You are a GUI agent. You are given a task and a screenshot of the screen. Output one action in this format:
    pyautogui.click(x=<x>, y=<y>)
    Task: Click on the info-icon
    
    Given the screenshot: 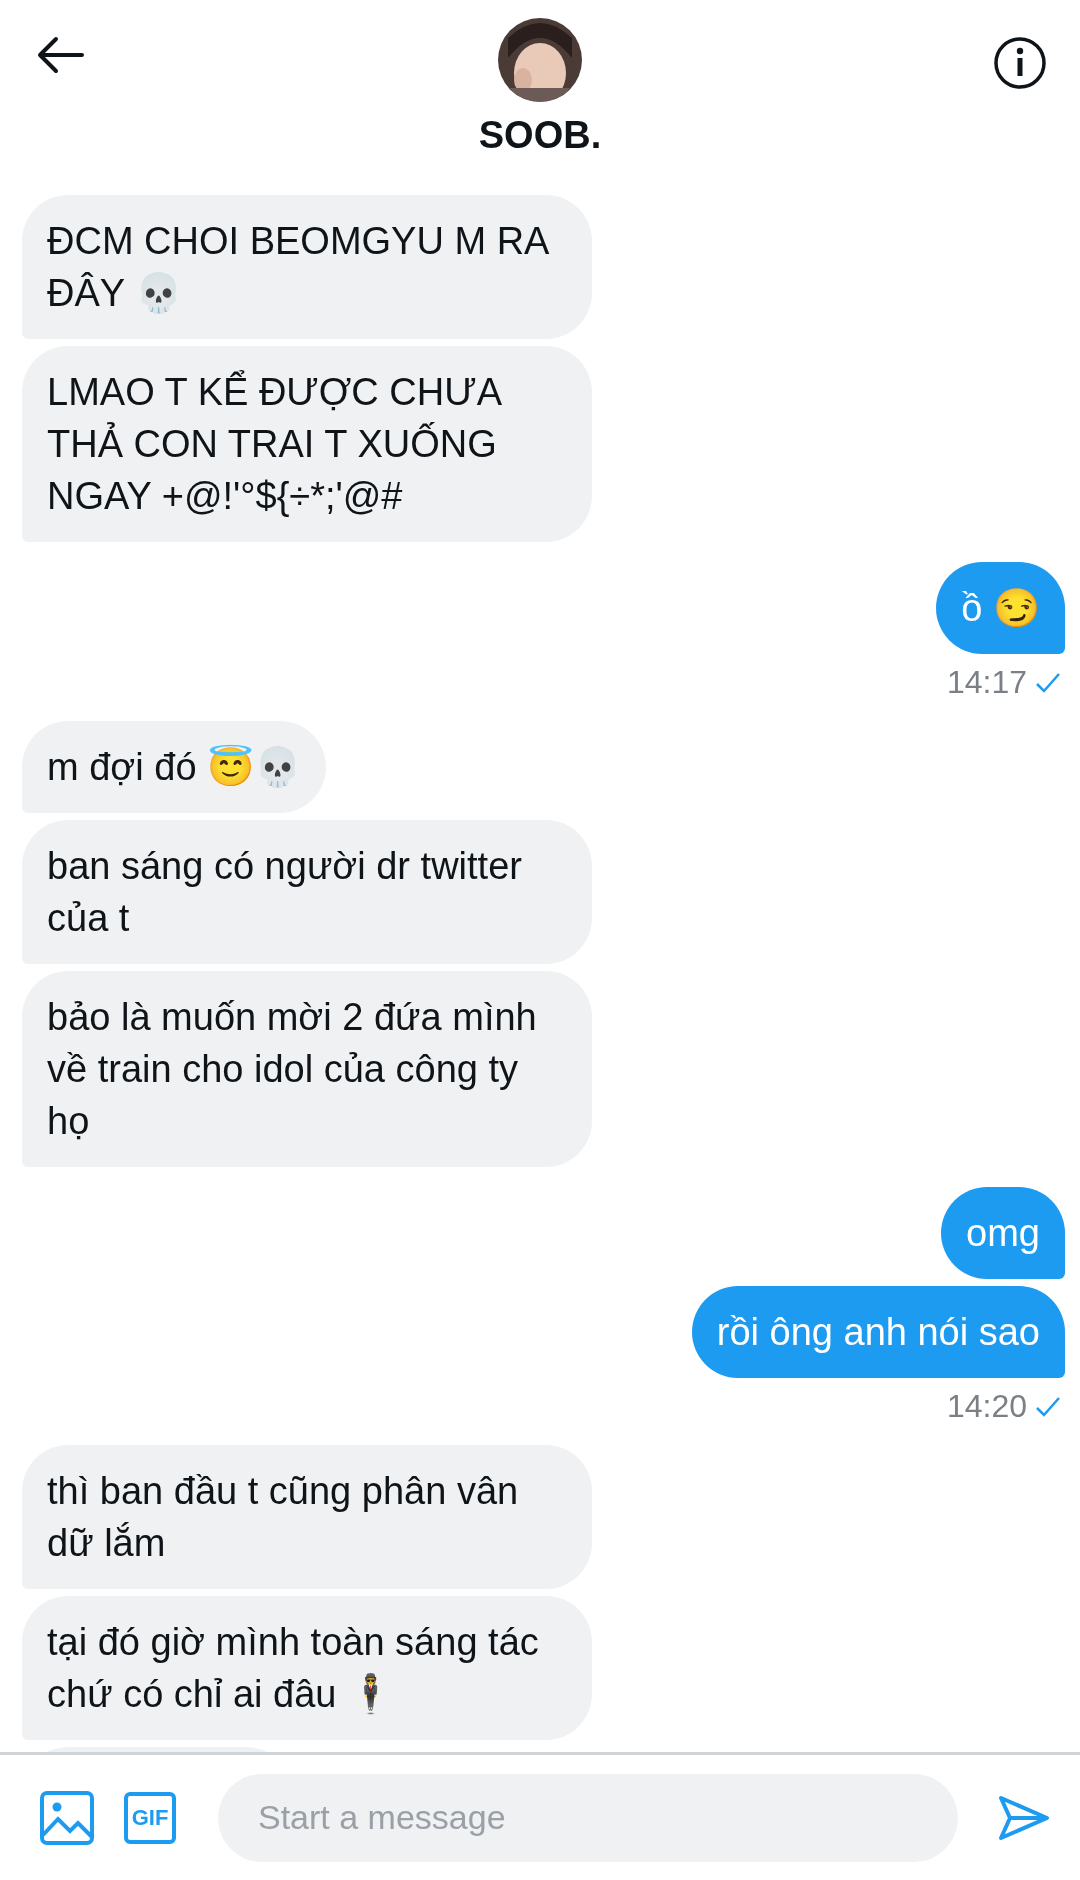 What is the action you would take?
    pyautogui.click(x=1020, y=63)
    